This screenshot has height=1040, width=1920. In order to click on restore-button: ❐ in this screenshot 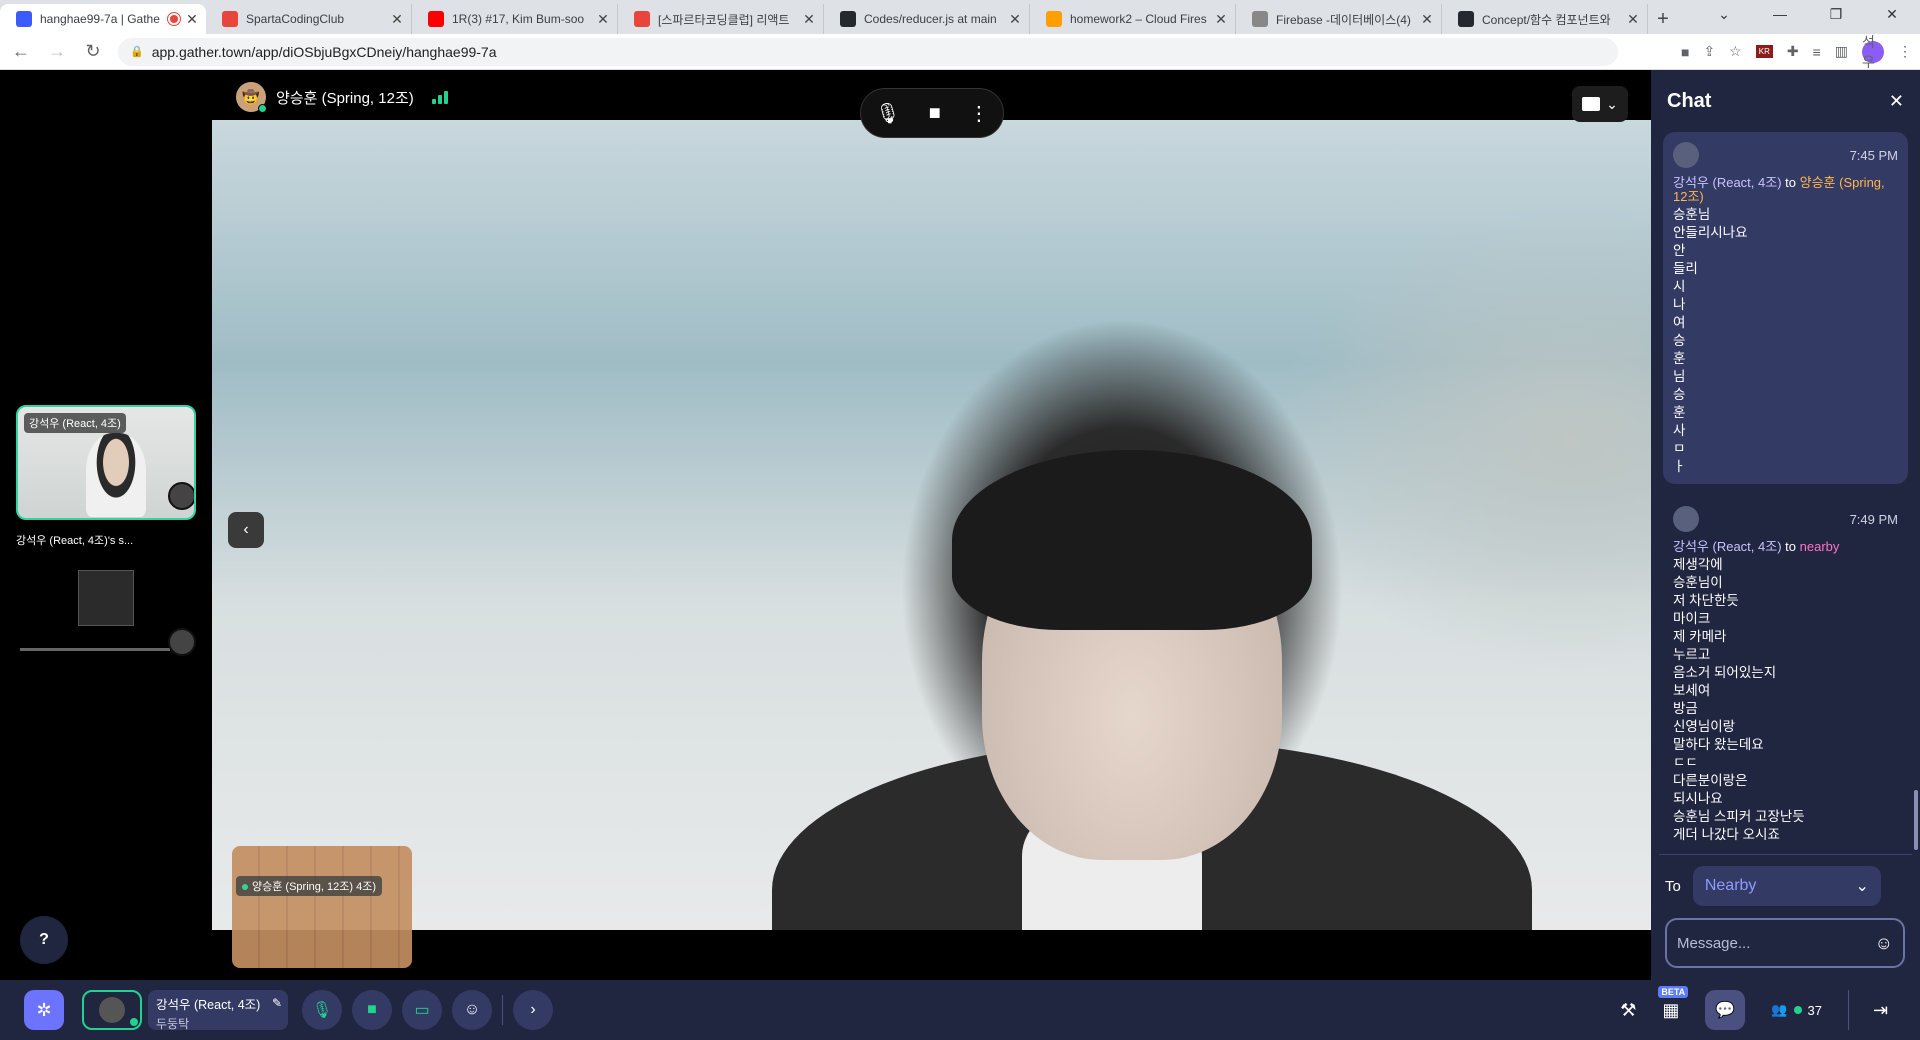, I will do `click(1836, 15)`.